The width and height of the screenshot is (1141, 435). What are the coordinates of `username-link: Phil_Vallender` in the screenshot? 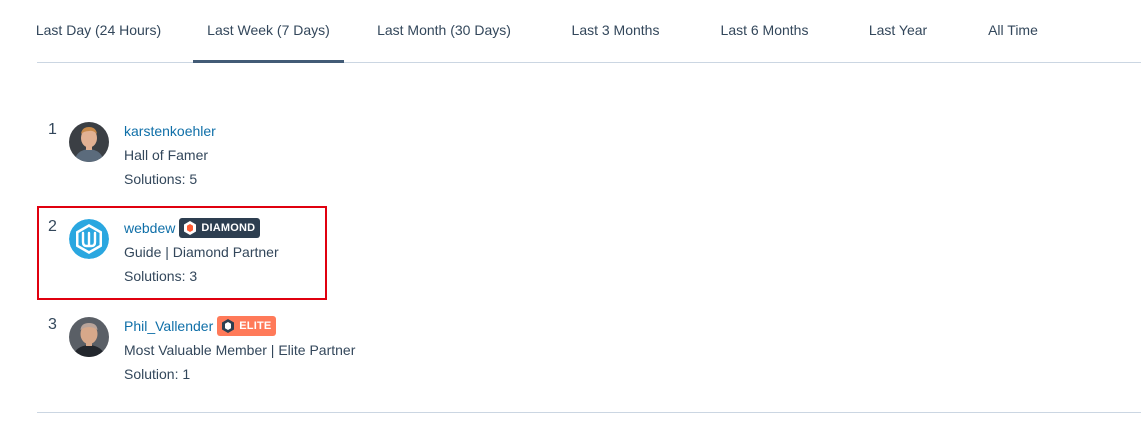 It's located at (168, 326).